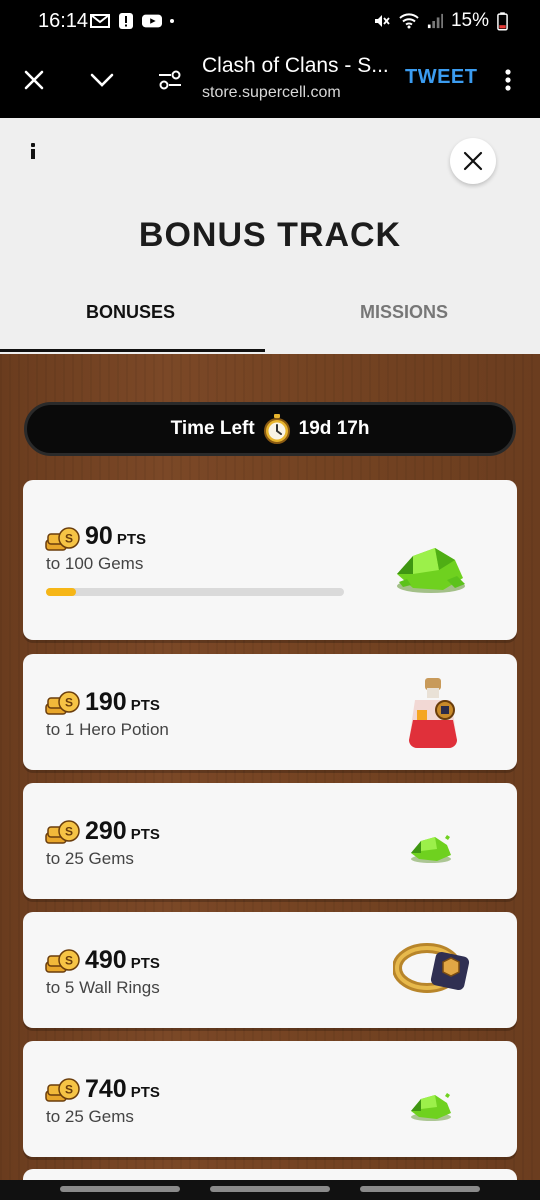  I want to click on bonus-card-2: S 190 PTS to 1 Hero Potion, so click(270, 712).